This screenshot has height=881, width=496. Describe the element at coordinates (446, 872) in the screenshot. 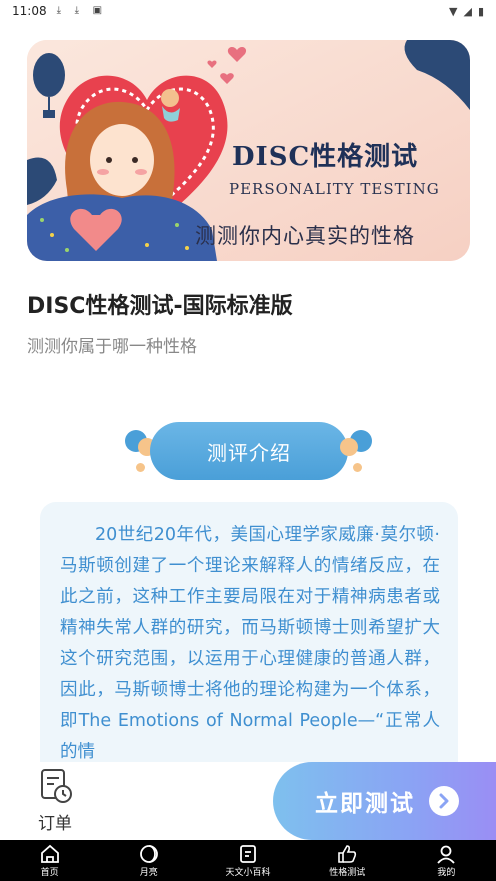

I see `nav-label: 我的` at that location.